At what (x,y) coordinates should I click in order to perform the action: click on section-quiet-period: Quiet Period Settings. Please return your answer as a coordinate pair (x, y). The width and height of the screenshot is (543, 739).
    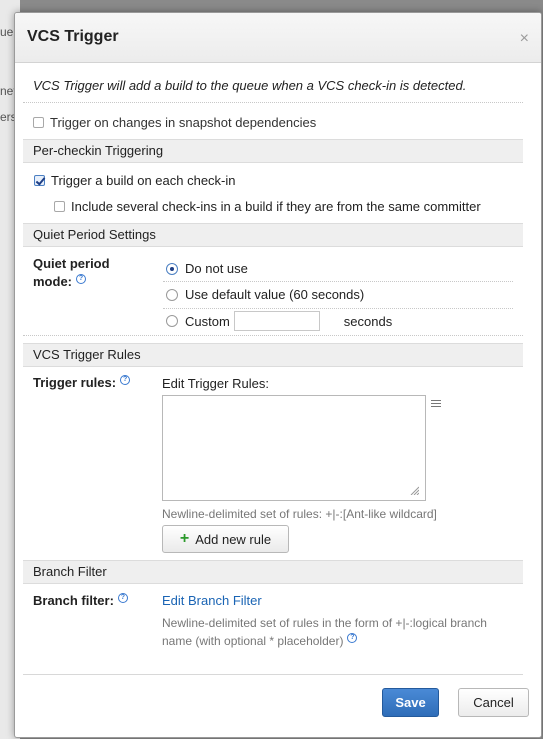
    Looking at the image, I should click on (273, 235).